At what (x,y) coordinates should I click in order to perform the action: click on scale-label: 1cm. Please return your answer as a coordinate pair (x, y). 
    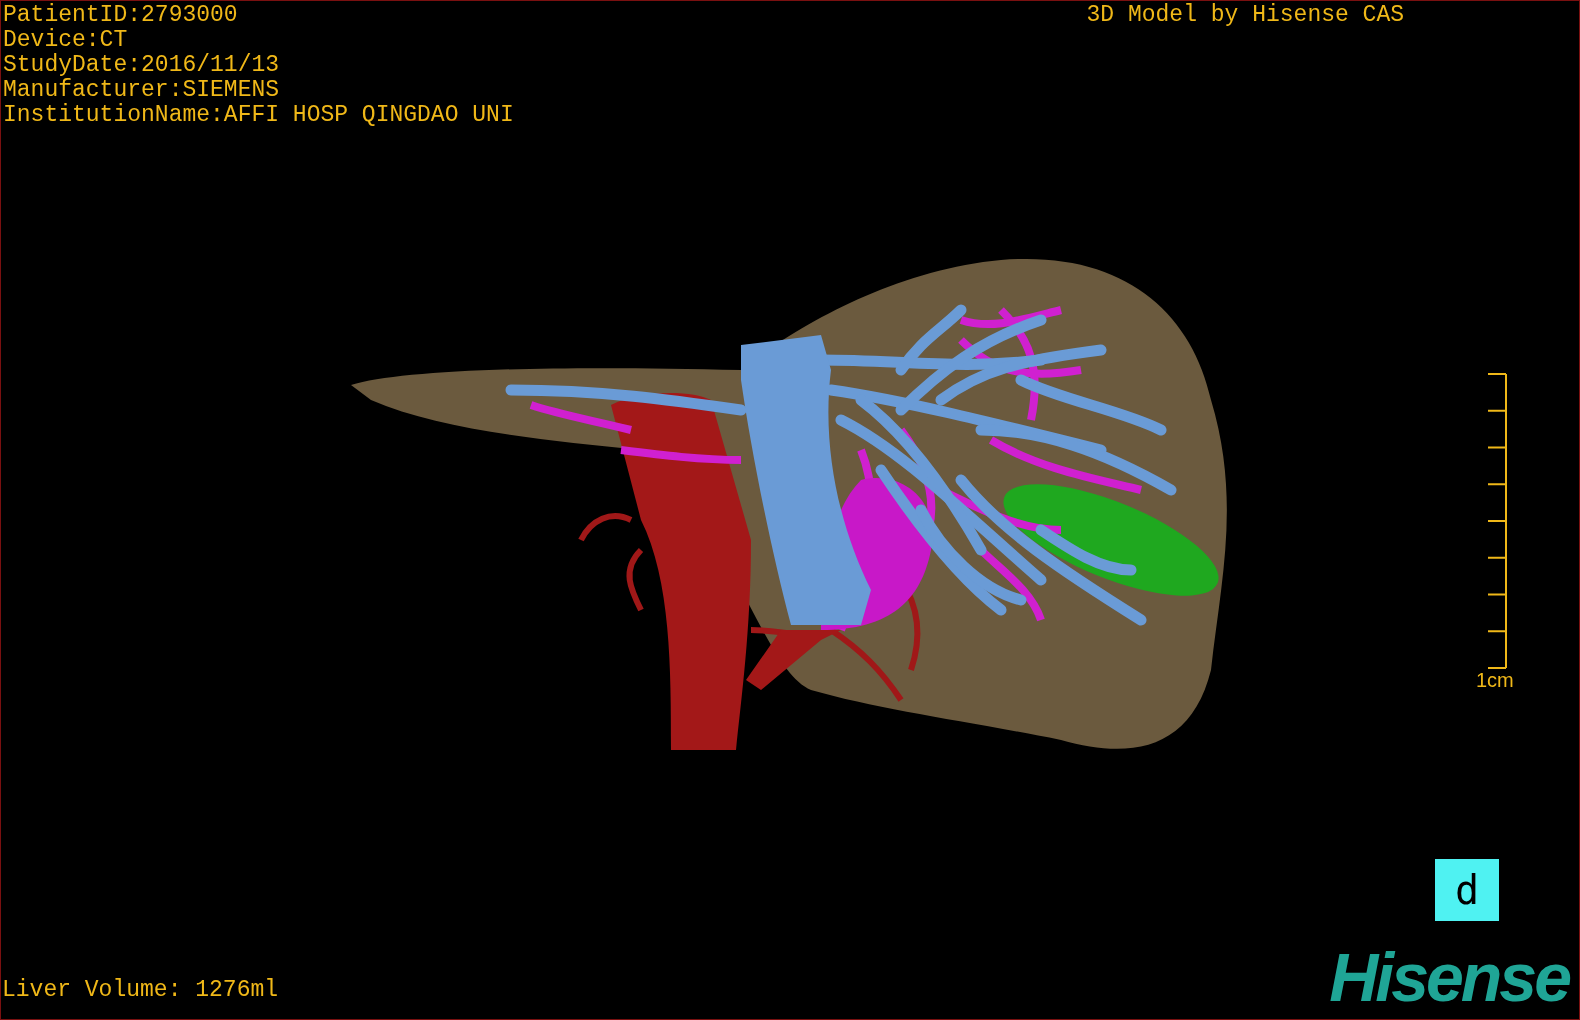
    Looking at the image, I should click on (1495, 680).